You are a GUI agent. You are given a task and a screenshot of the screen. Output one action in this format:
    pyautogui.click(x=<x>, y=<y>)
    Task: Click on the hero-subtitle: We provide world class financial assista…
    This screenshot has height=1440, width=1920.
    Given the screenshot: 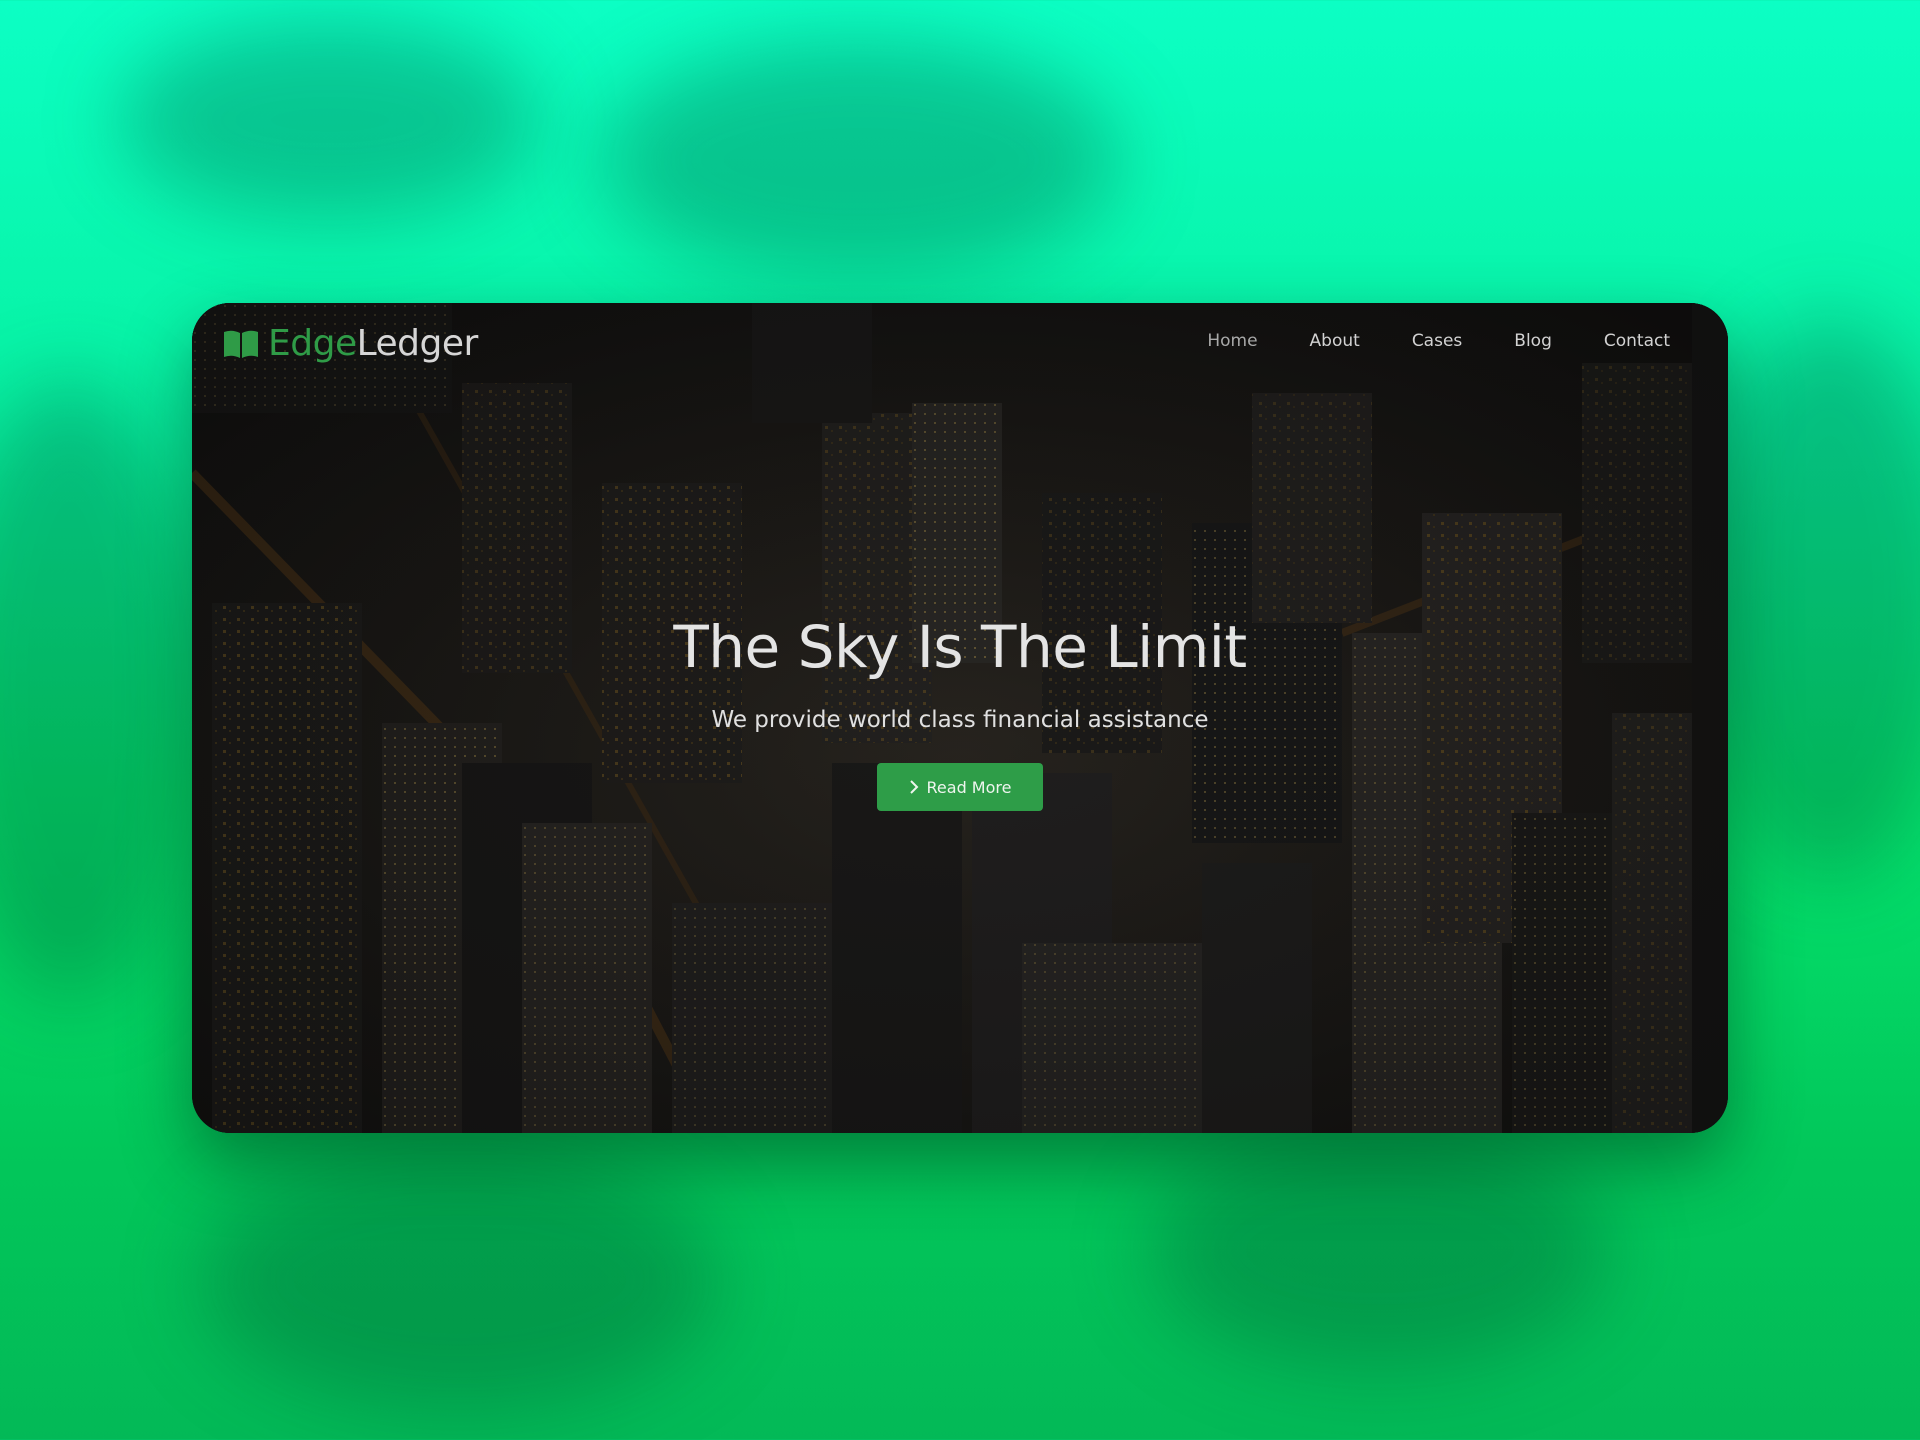 What is the action you would take?
    pyautogui.click(x=960, y=720)
    